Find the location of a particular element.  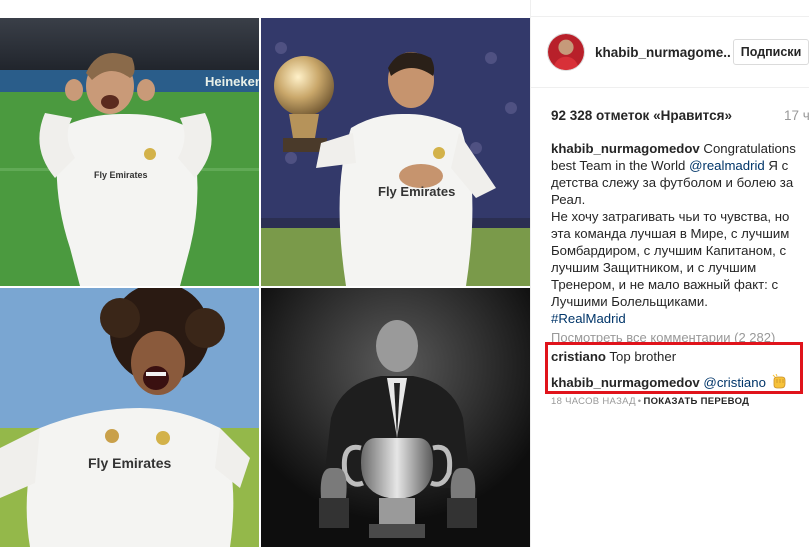

avatar is located at coordinates (566, 52).